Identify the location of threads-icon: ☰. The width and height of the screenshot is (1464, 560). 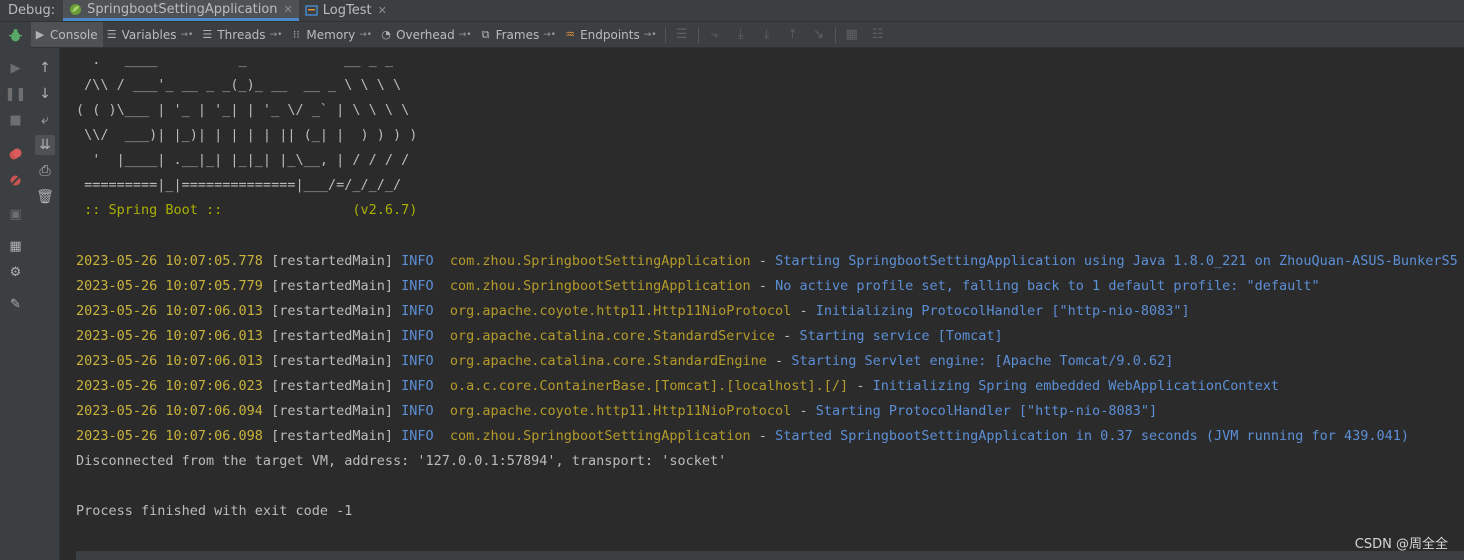
(207, 34).